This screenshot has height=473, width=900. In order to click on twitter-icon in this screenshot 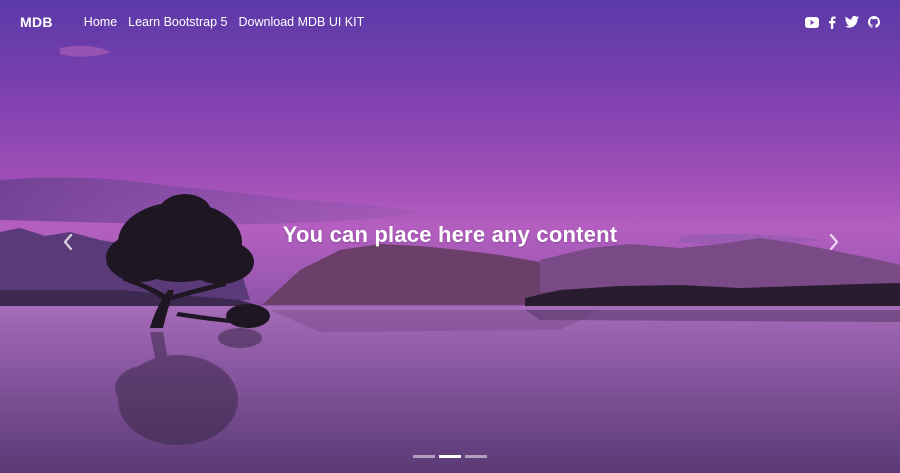, I will do `click(852, 22)`.